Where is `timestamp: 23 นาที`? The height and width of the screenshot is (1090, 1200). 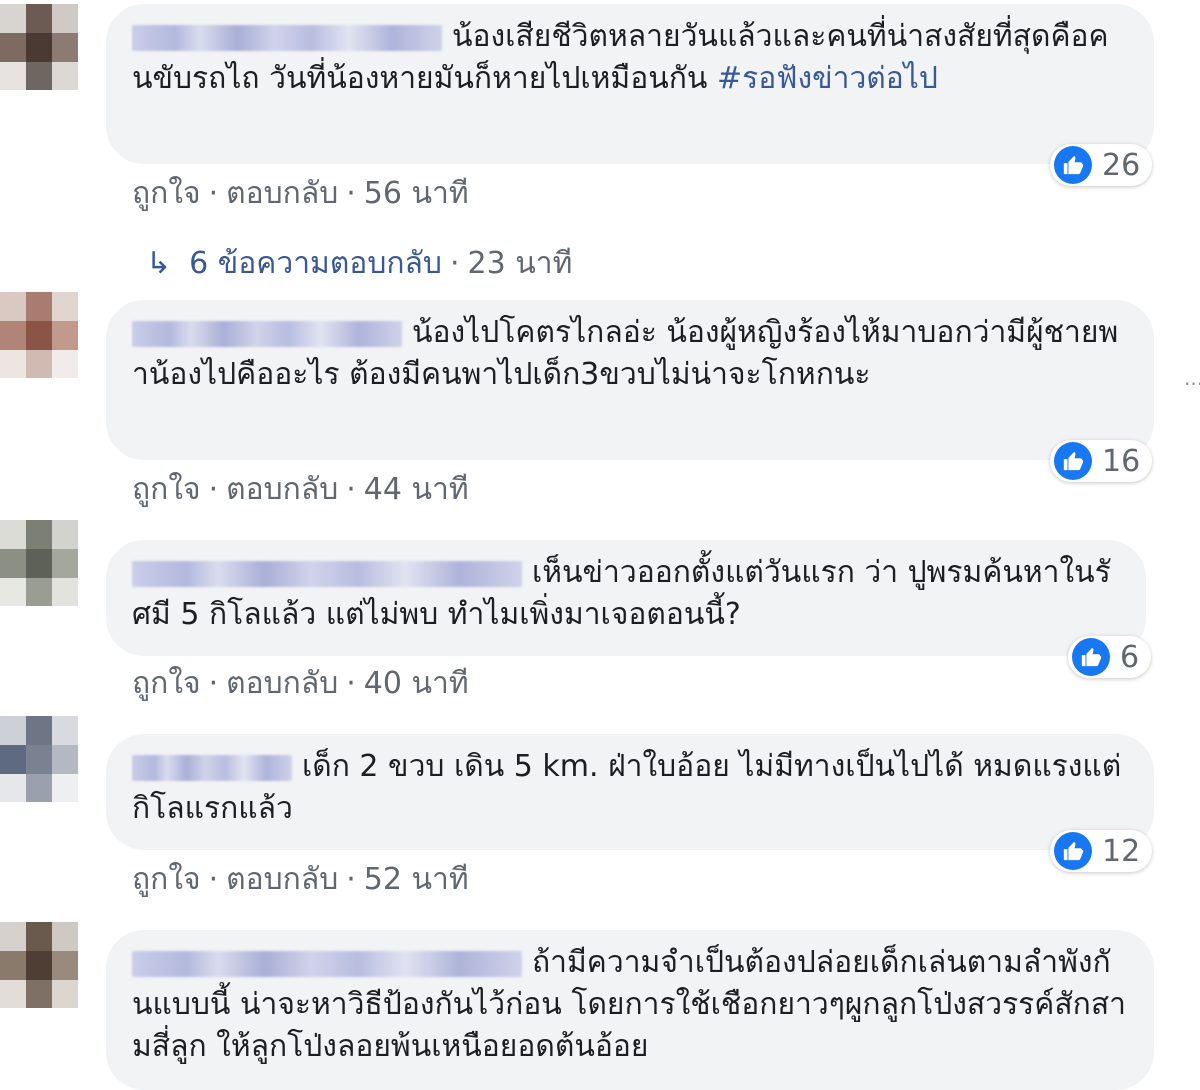
timestamp: 23 นาที is located at coordinates (520, 260).